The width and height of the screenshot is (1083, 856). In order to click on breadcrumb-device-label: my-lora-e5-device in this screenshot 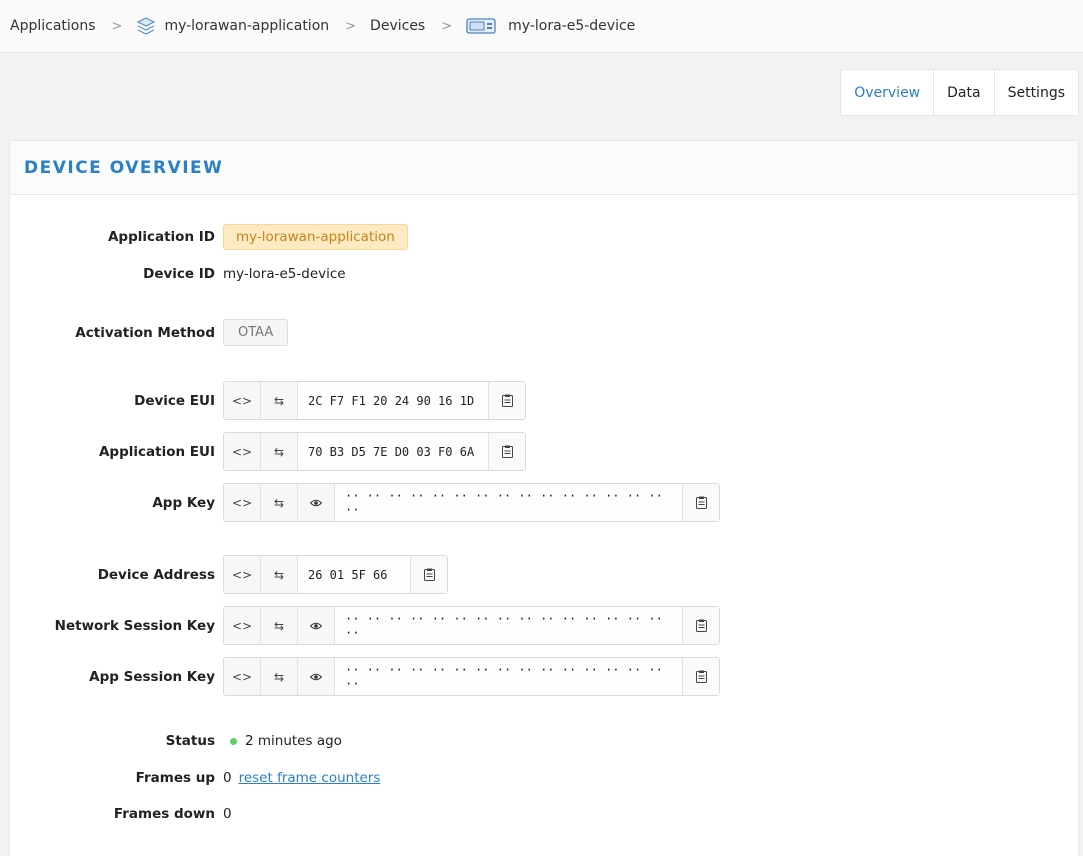, I will do `click(572, 26)`.